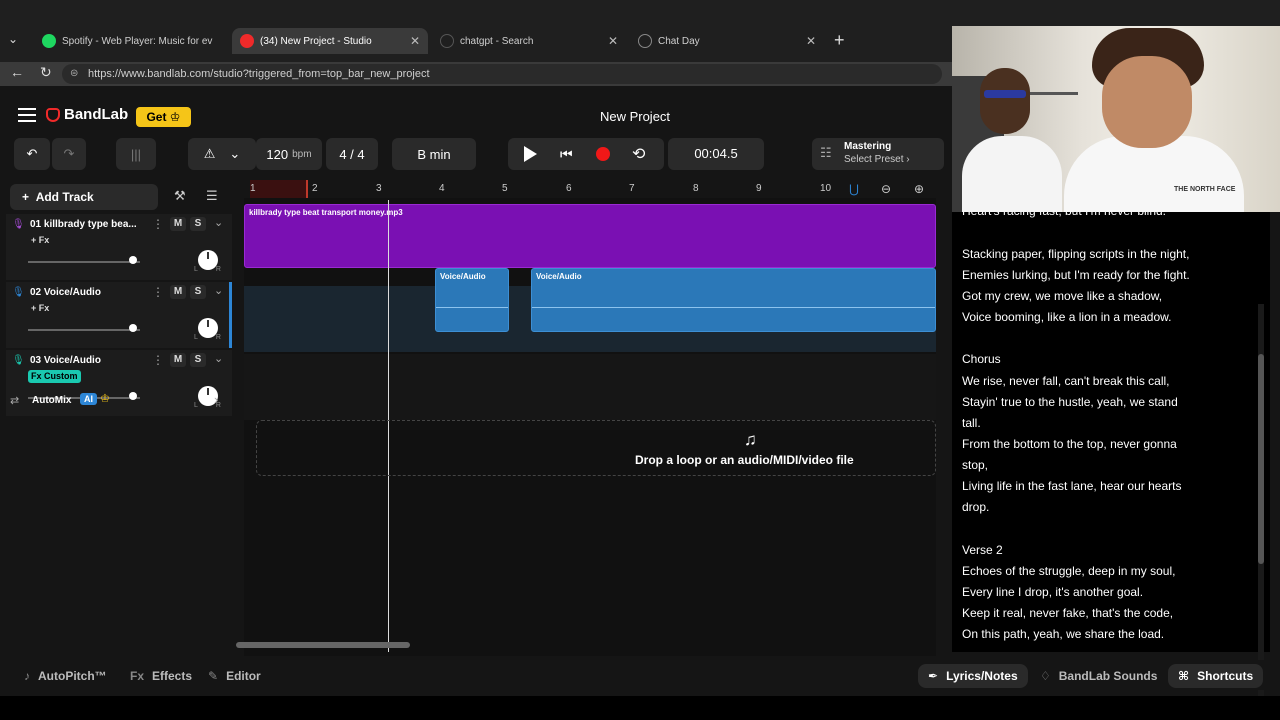 The image size is (1280, 720). What do you see at coordinates (222, 154) in the screenshot?
I see `metronome-button: ⚠ ⌄` at bounding box center [222, 154].